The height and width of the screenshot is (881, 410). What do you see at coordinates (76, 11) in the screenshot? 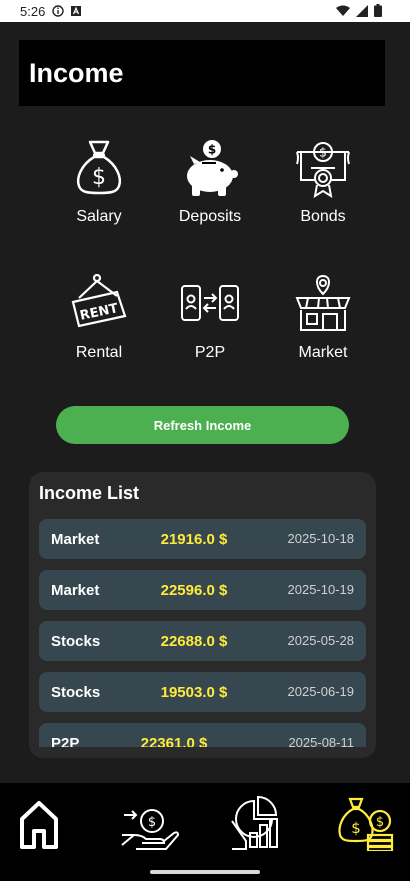
I see `font-a-icon` at bounding box center [76, 11].